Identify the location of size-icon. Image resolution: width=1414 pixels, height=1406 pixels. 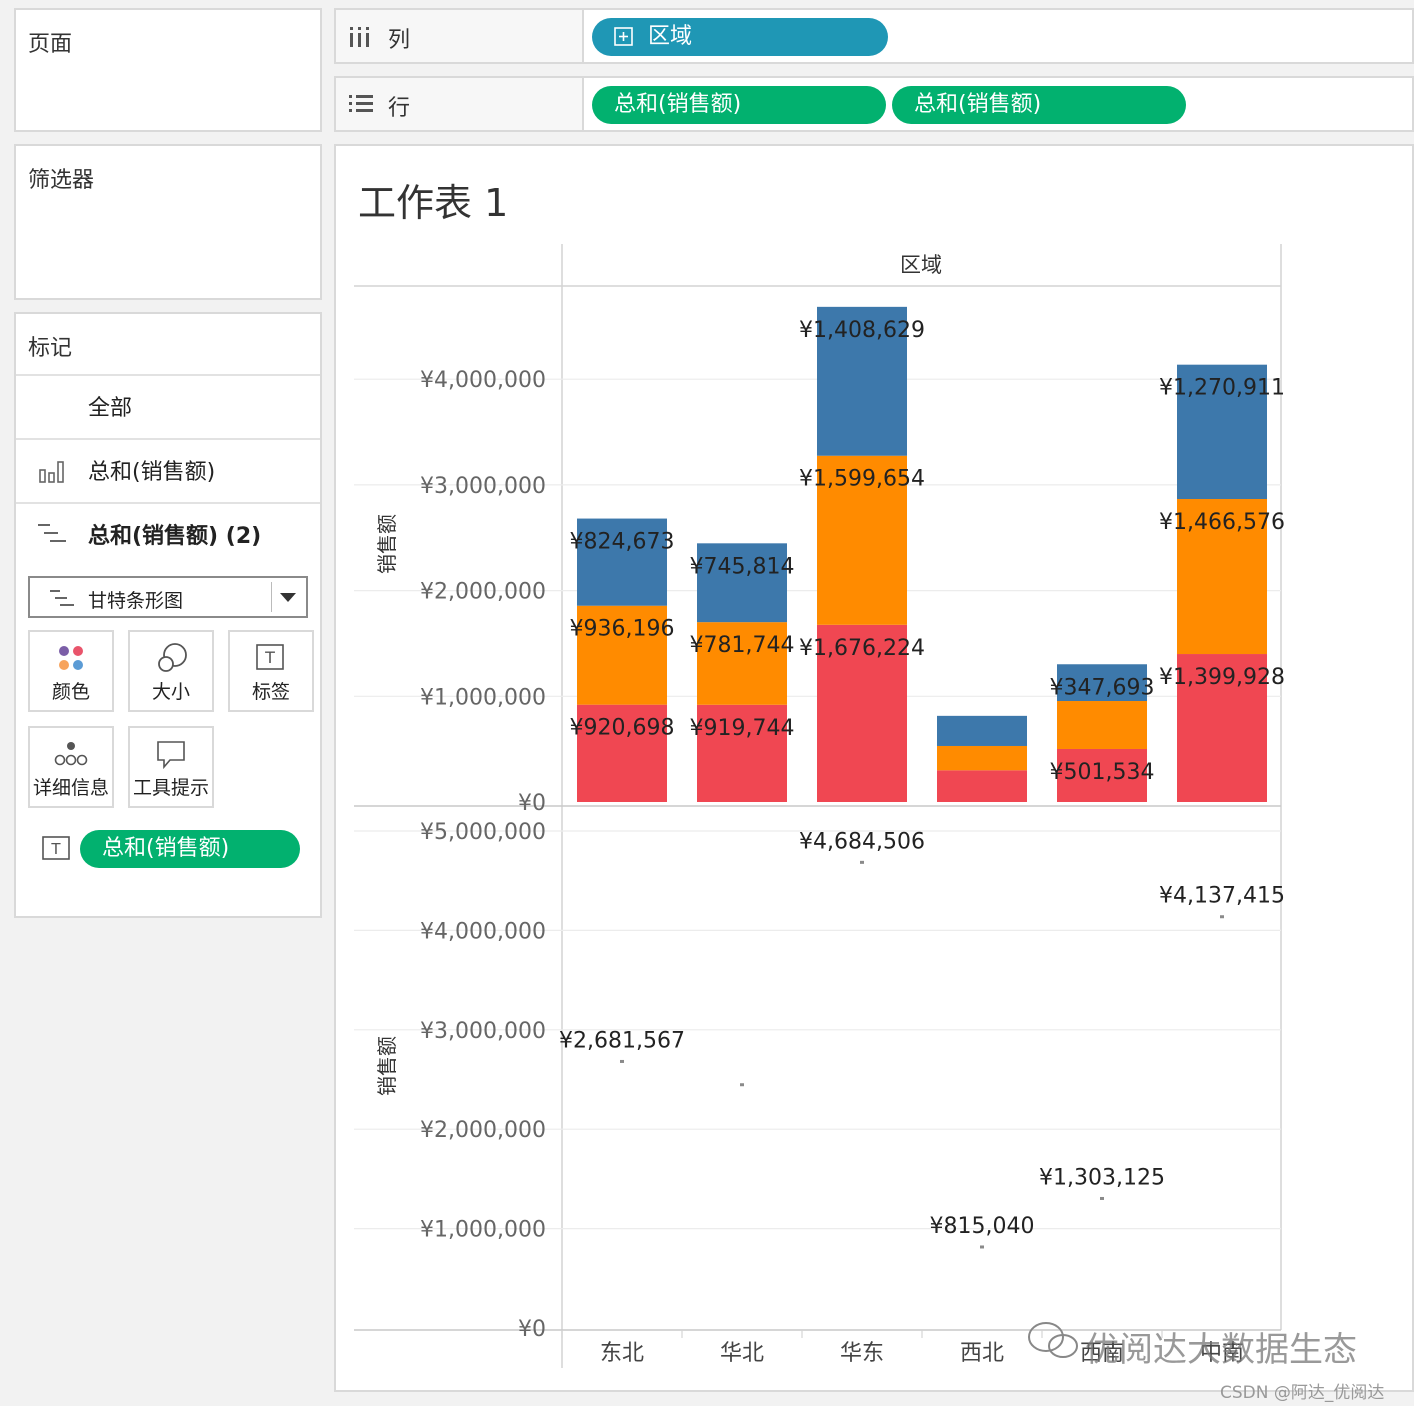
(172, 657).